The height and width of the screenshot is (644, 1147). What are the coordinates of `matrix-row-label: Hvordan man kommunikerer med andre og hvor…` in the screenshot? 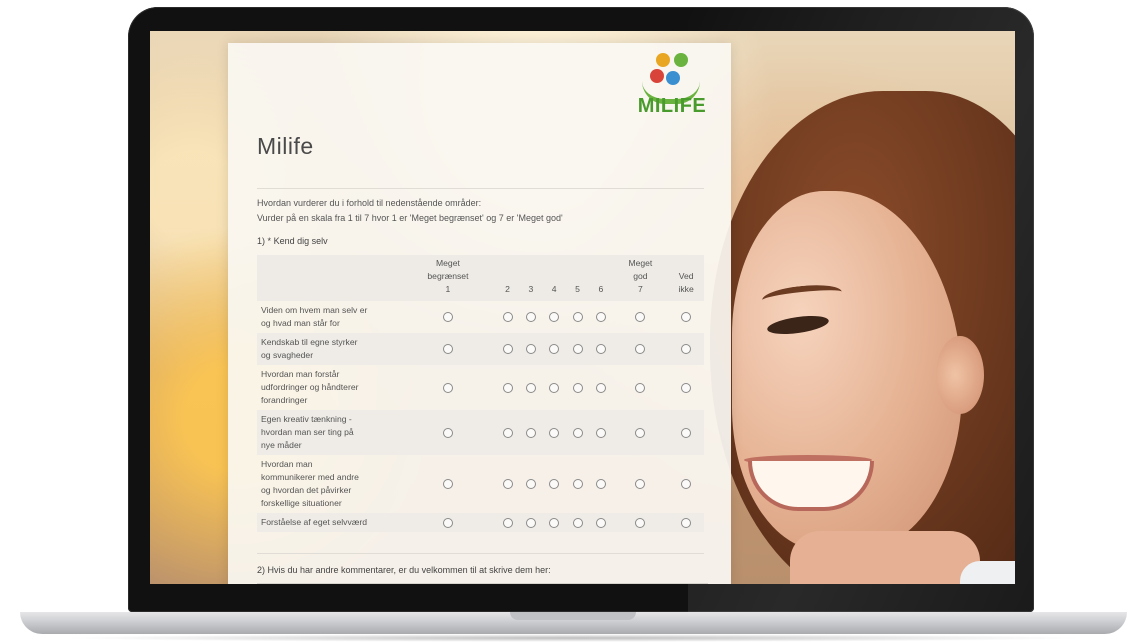 It's located at (328, 484).